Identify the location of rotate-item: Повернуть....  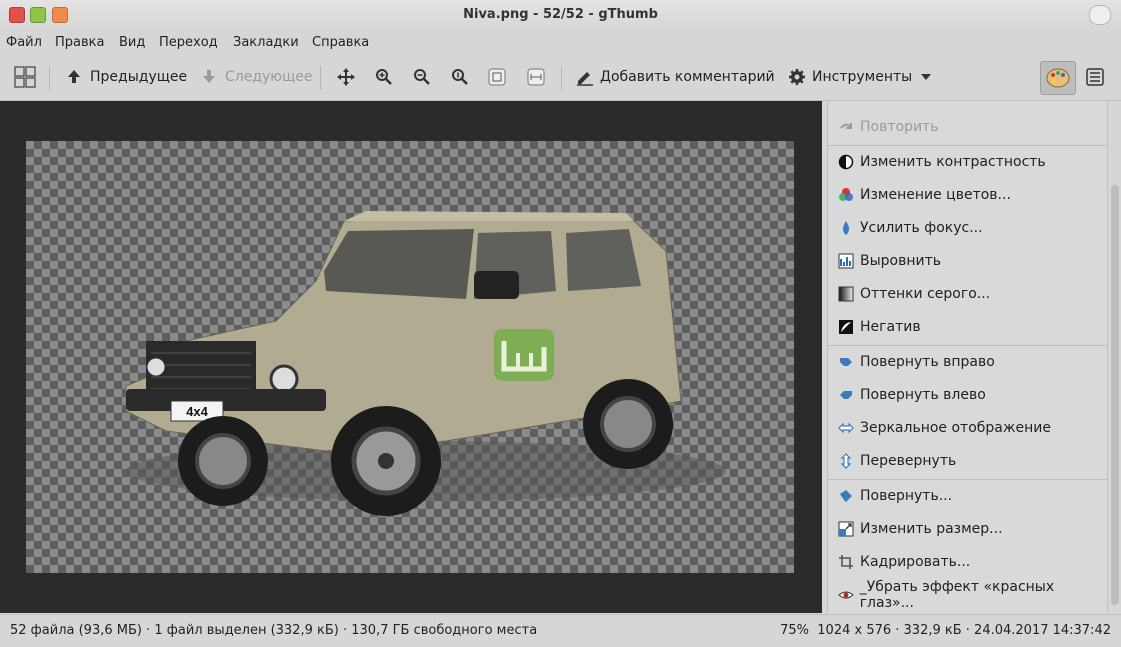
(968, 496).